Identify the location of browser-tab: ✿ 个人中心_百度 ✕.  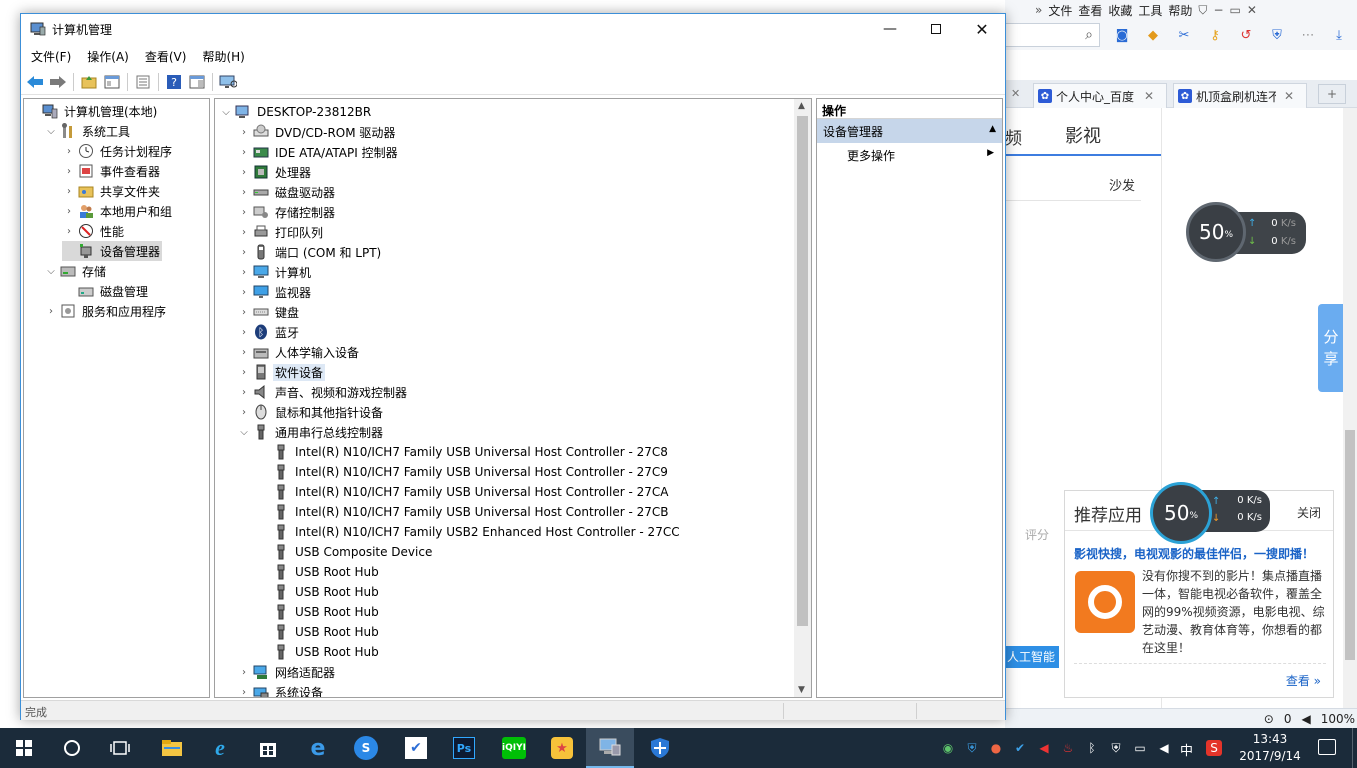
(1100, 95).